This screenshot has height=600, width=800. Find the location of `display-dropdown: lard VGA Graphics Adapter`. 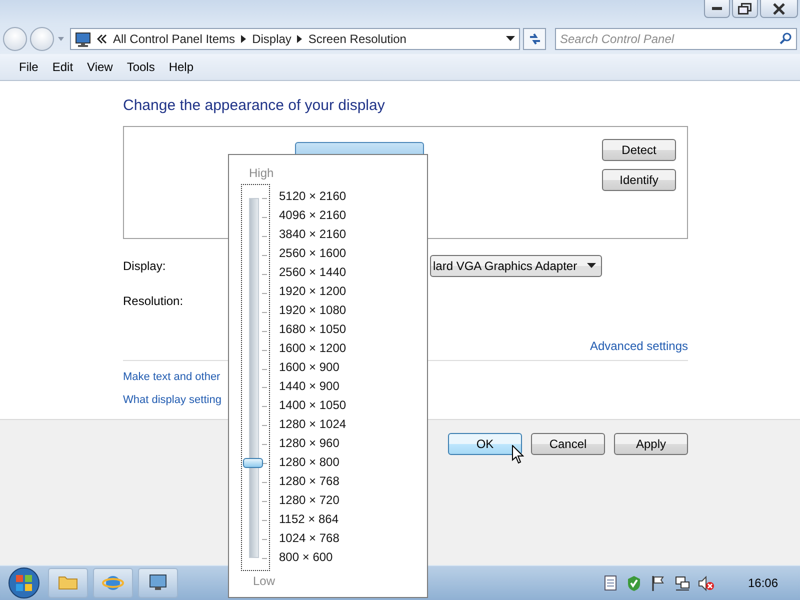

display-dropdown: lard VGA Graphics Adapter is located at coordinates (516, 266).